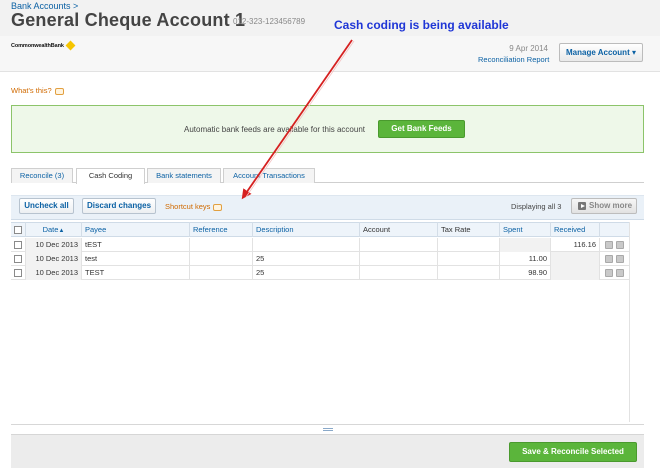 This screenshot has width=660, height=476. Describe the element at coordinates (135, 245) in the screenshot. I see `row-payee: tEST` at that location.